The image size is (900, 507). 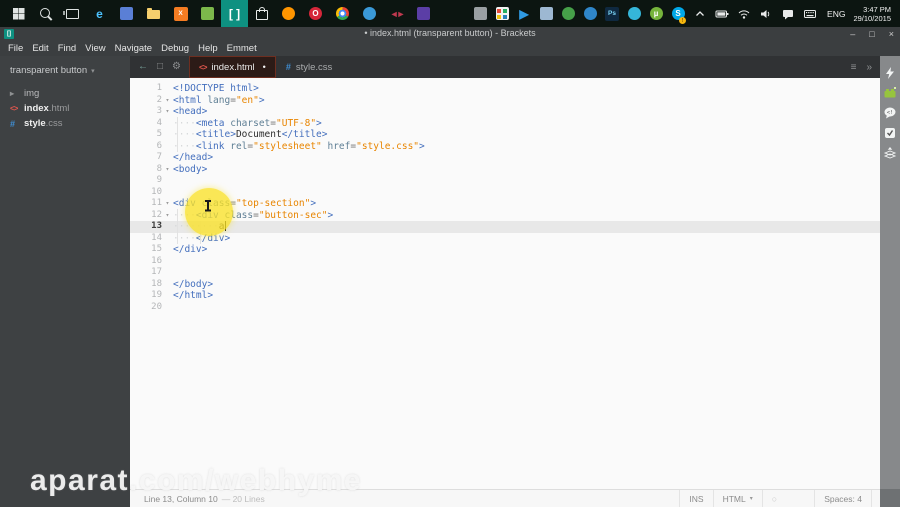 What do you see at coordinates (744, 13) in the screenshot?
I see `wifi-icon` at bounding box center [744, 13].